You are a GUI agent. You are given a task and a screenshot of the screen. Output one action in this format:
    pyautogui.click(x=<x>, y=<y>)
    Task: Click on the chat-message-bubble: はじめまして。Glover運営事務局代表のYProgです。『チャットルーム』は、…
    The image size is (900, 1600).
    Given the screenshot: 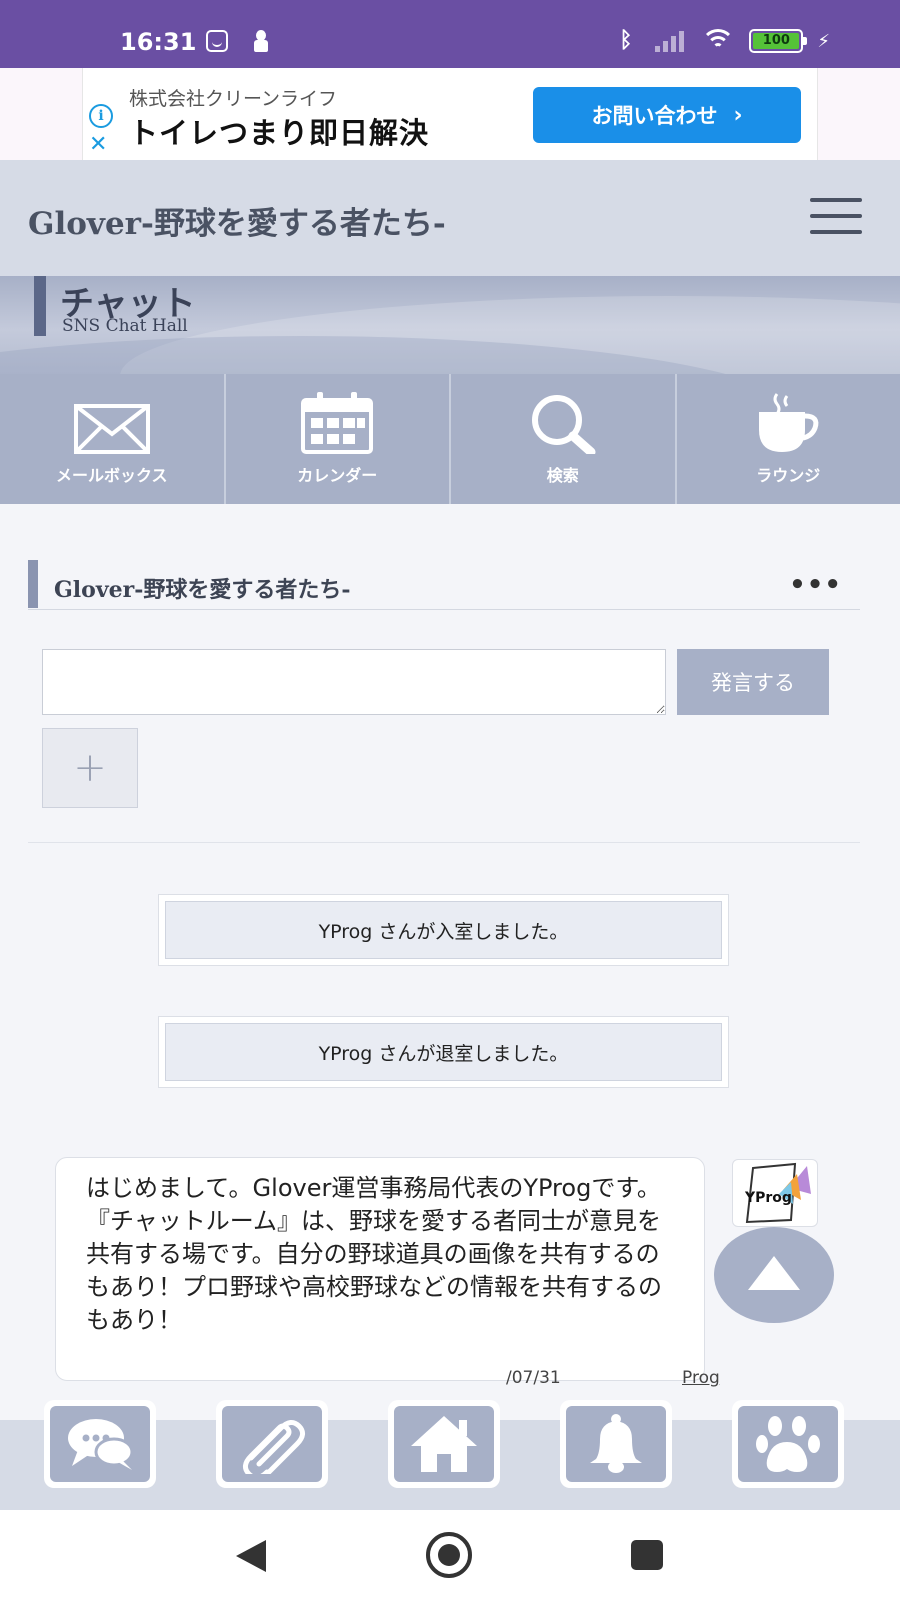 What is the action you would take?
    pyautogui.click(x=380, y=1269)
    